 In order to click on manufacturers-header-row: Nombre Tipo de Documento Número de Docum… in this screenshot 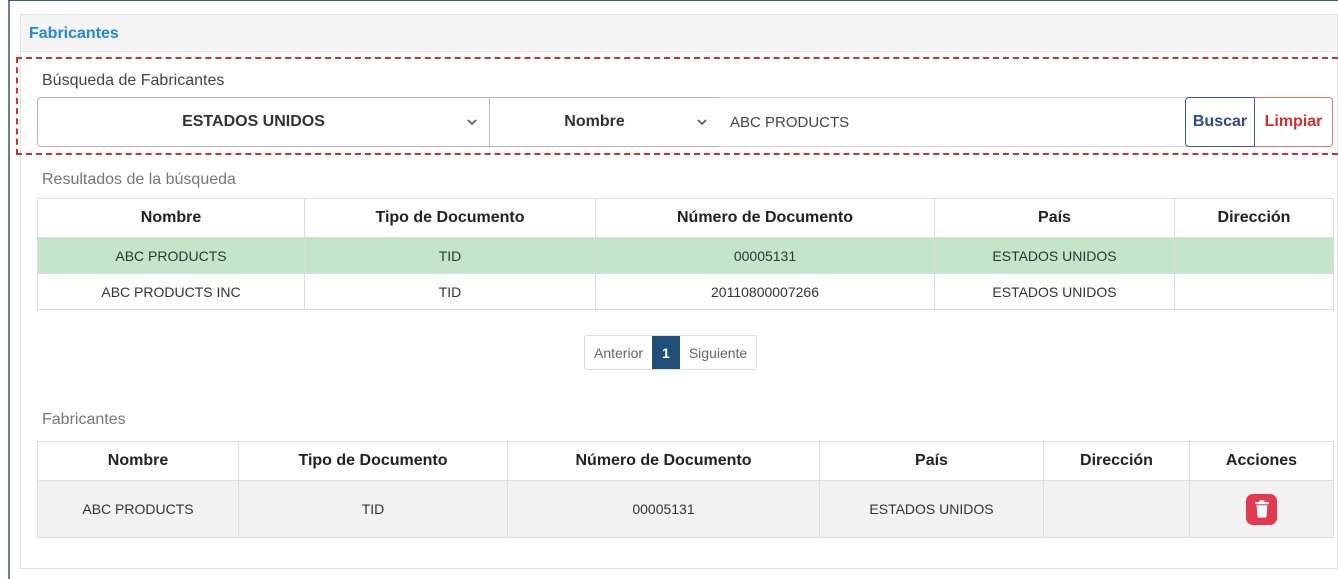, I will do `click(685, 461)`.